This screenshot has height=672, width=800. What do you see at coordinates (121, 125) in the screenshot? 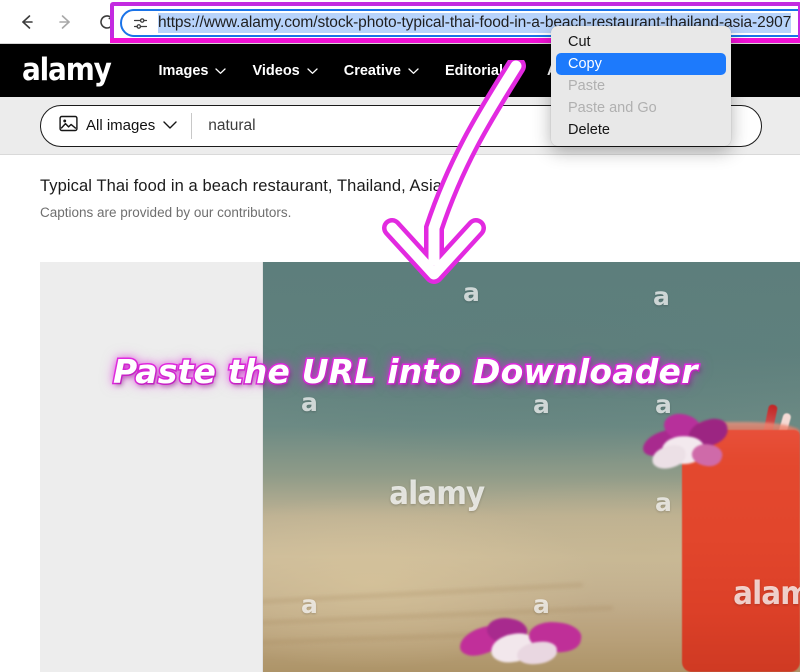
I see `search-type-label: All images` at bounding box center [121, 125].